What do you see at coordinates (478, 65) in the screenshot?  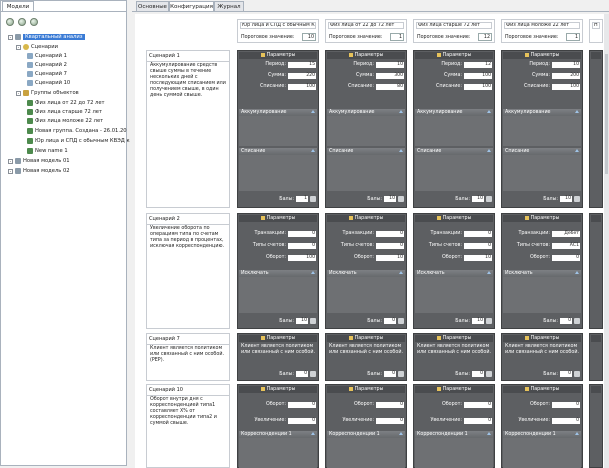 I see `param-value-input: 12` at bounding box center [478, 65].